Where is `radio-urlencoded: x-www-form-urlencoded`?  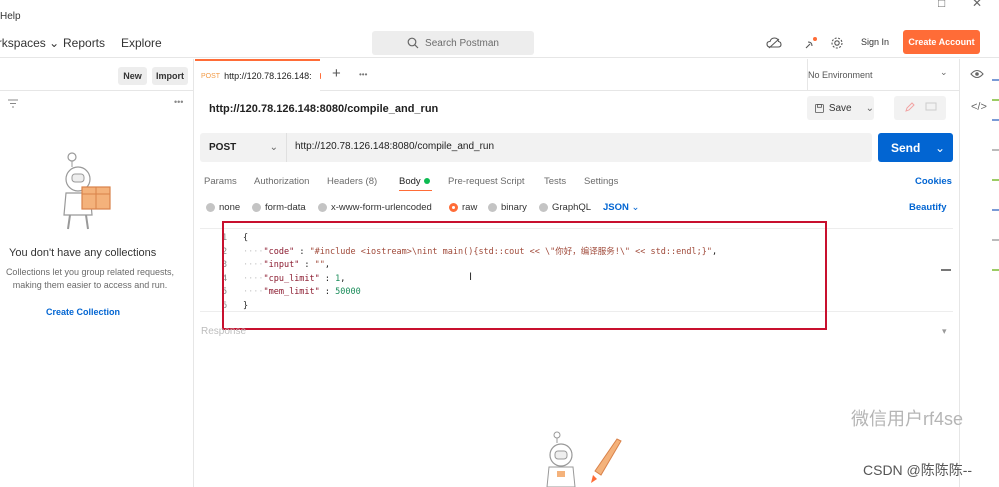 radio-urlencoded: x-www-form-urlencoded is located at coordinates (375, 207).